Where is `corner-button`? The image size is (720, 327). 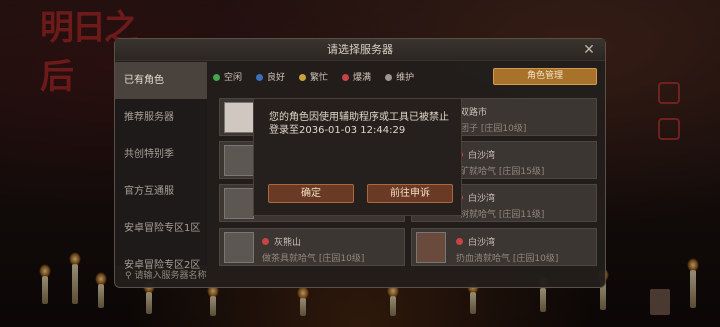
corner-button is located at coordinates (660, 302).